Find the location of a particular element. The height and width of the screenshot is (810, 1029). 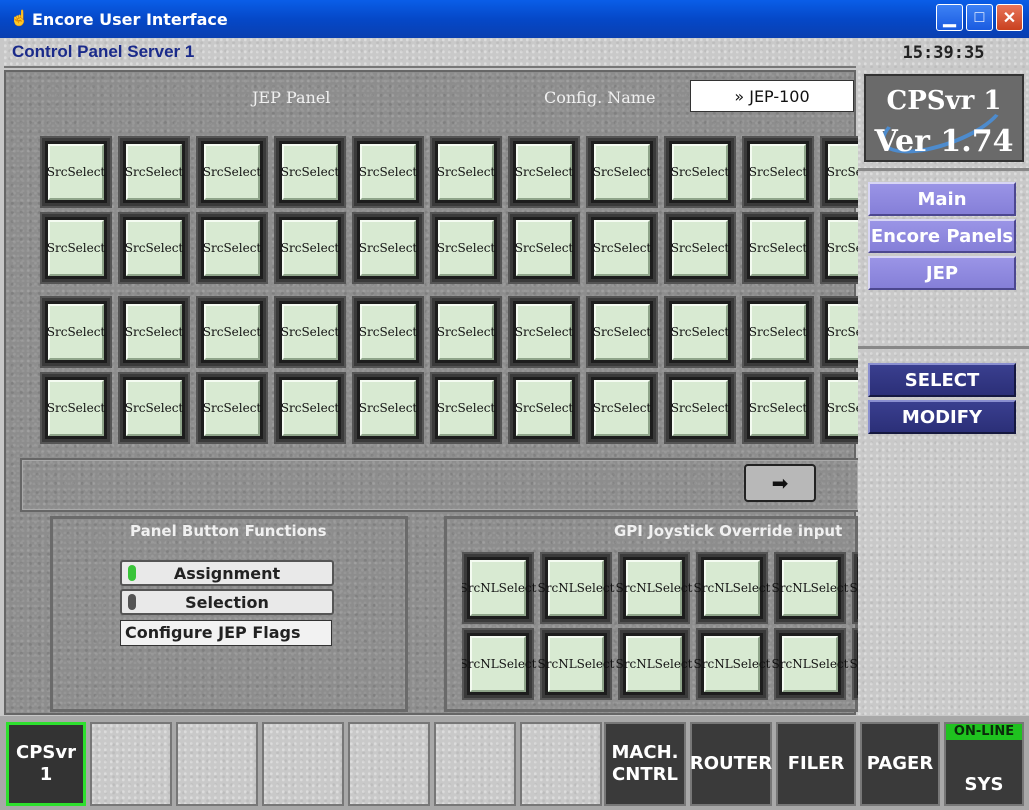

router-button: ROUTER is located at coordinates (731, 764).